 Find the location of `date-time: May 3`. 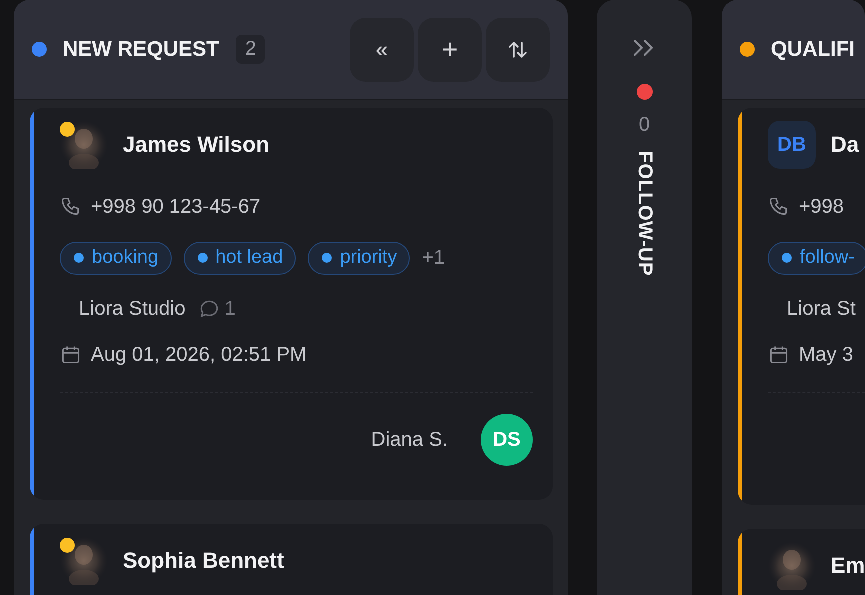

date-time: May 3 is located at coordinates (826, 355).